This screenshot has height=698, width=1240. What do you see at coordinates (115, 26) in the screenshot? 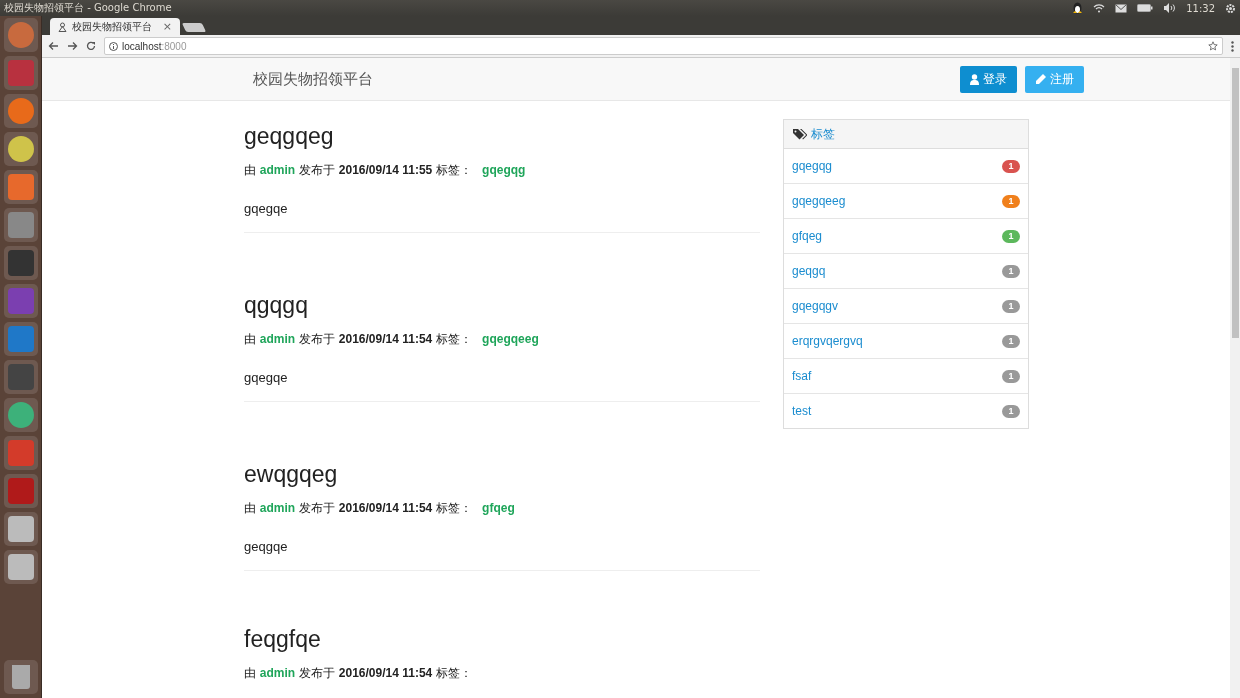
I see `browser-tab: 校园失物招领平台 ×` at bounding box center [115, 26].